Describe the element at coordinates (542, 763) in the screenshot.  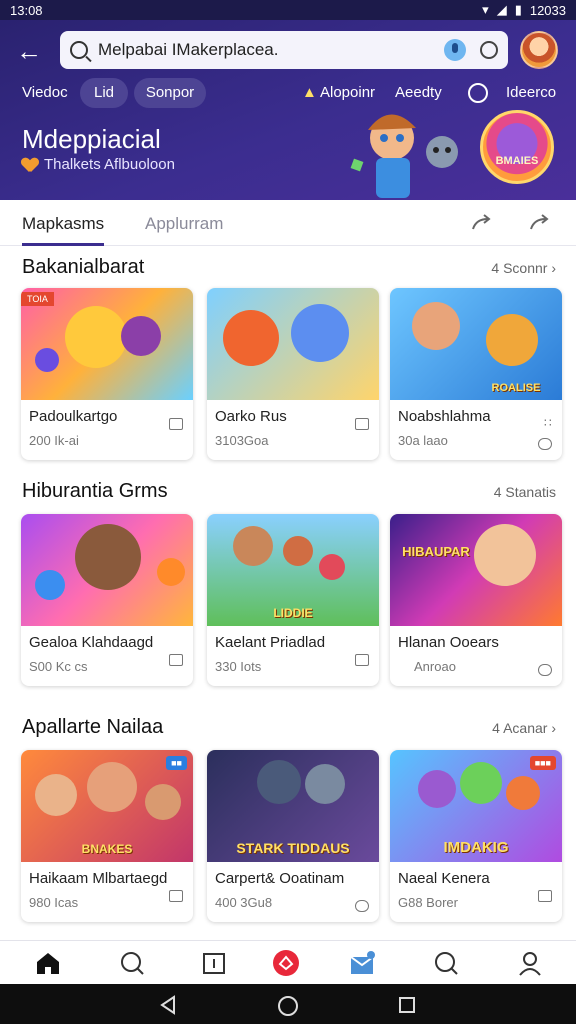
I see `card-badge-icon: ■■■` at that location.